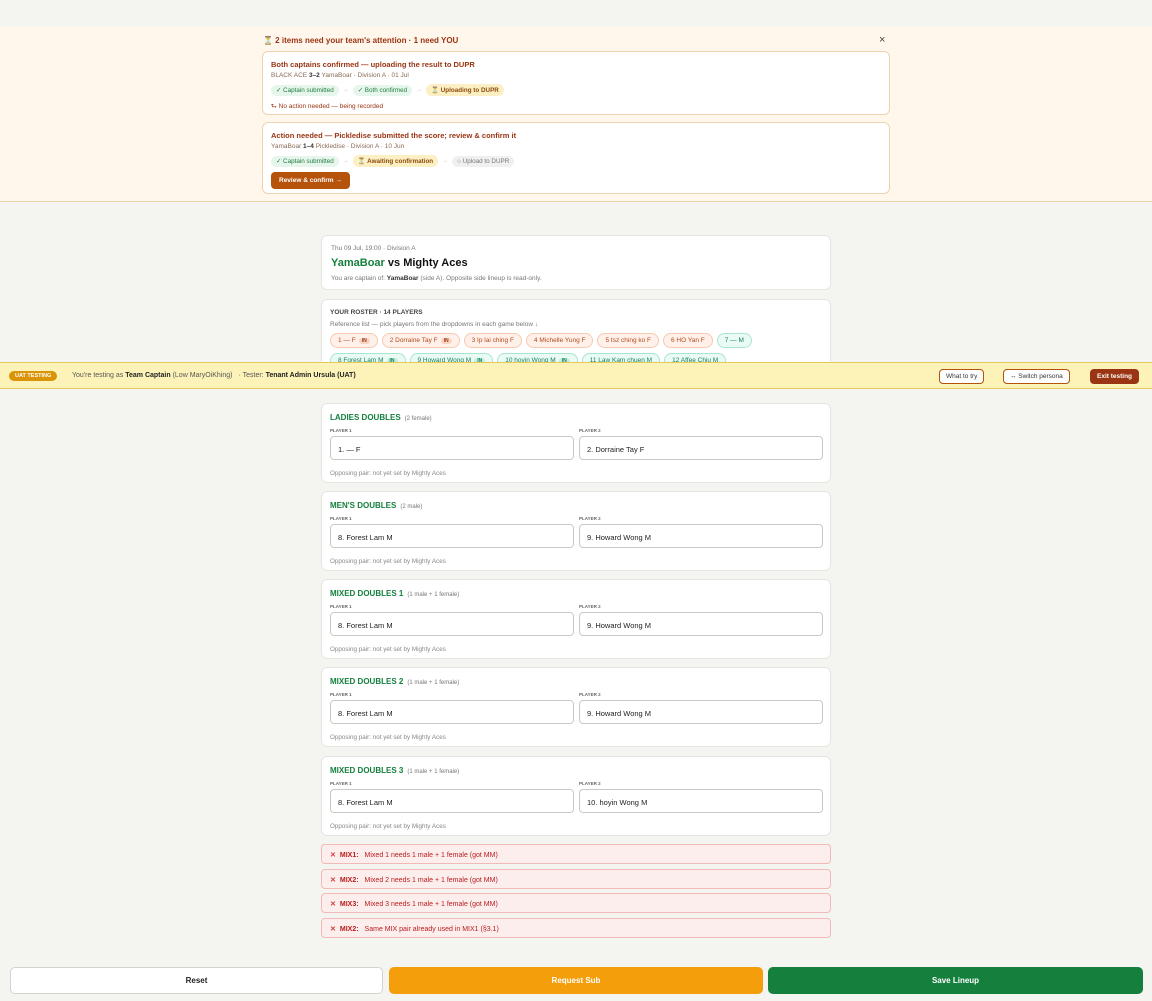 This screenshot has width=1152, height=1001. I want to click on game-requirement: (2 female), so click(418, 419).